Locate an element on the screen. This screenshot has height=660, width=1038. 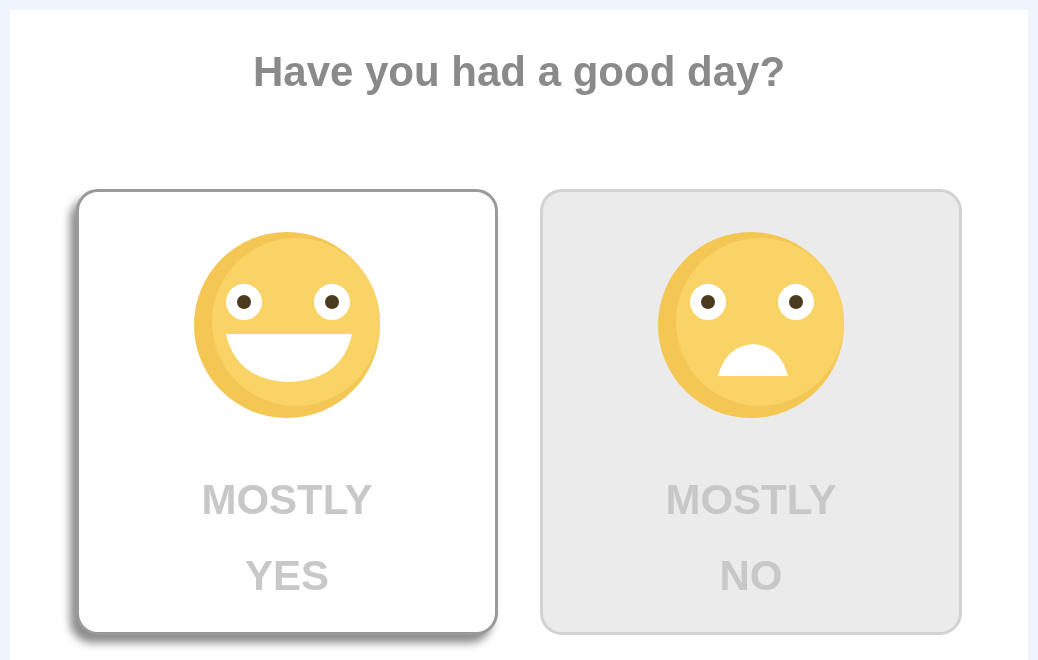
sad-face-icon is located at coordinates (751, 325).